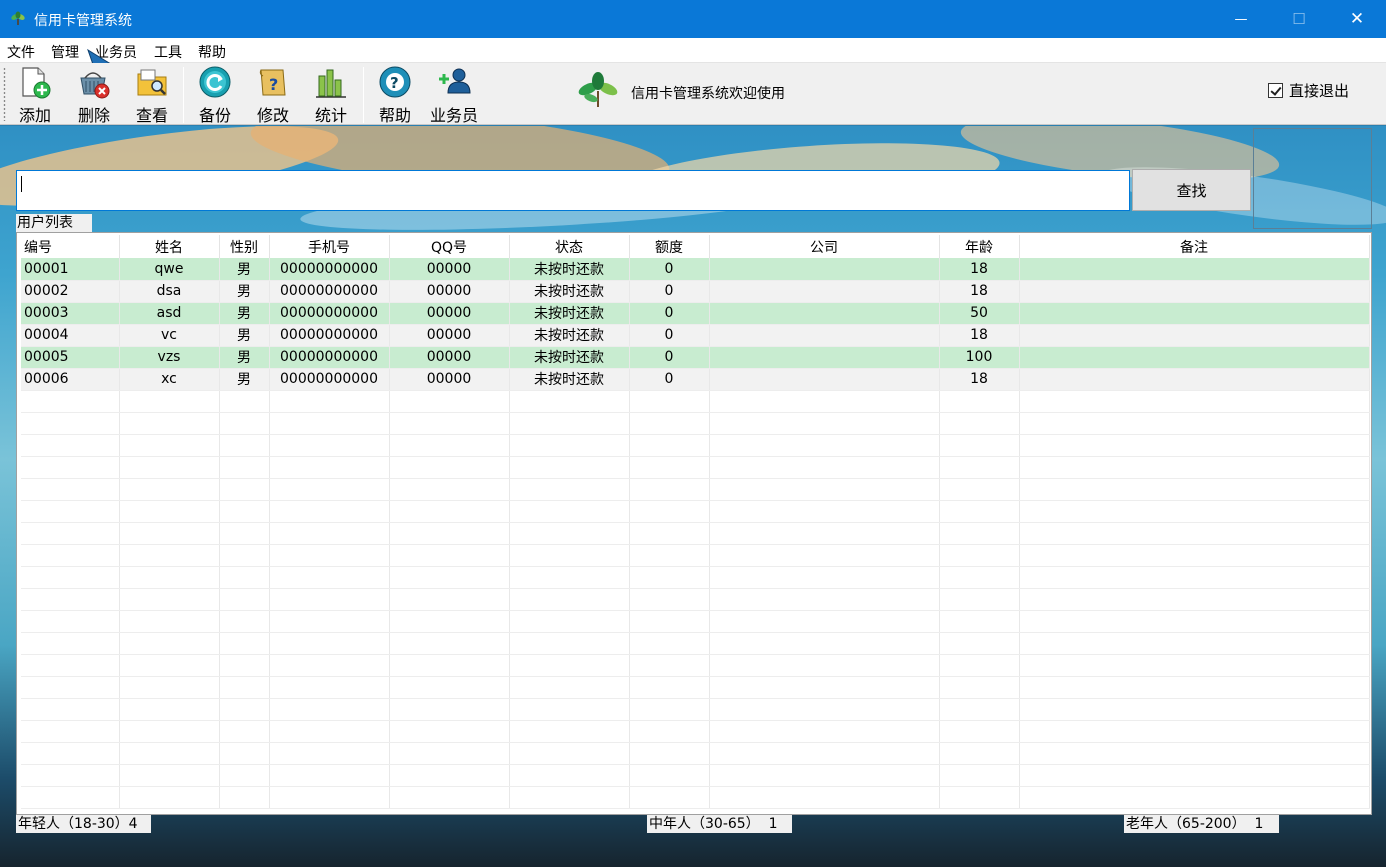  Describe the element at coordinates (273, 95) in the screenshot. I see `edit-button: ? 修改` at that location.